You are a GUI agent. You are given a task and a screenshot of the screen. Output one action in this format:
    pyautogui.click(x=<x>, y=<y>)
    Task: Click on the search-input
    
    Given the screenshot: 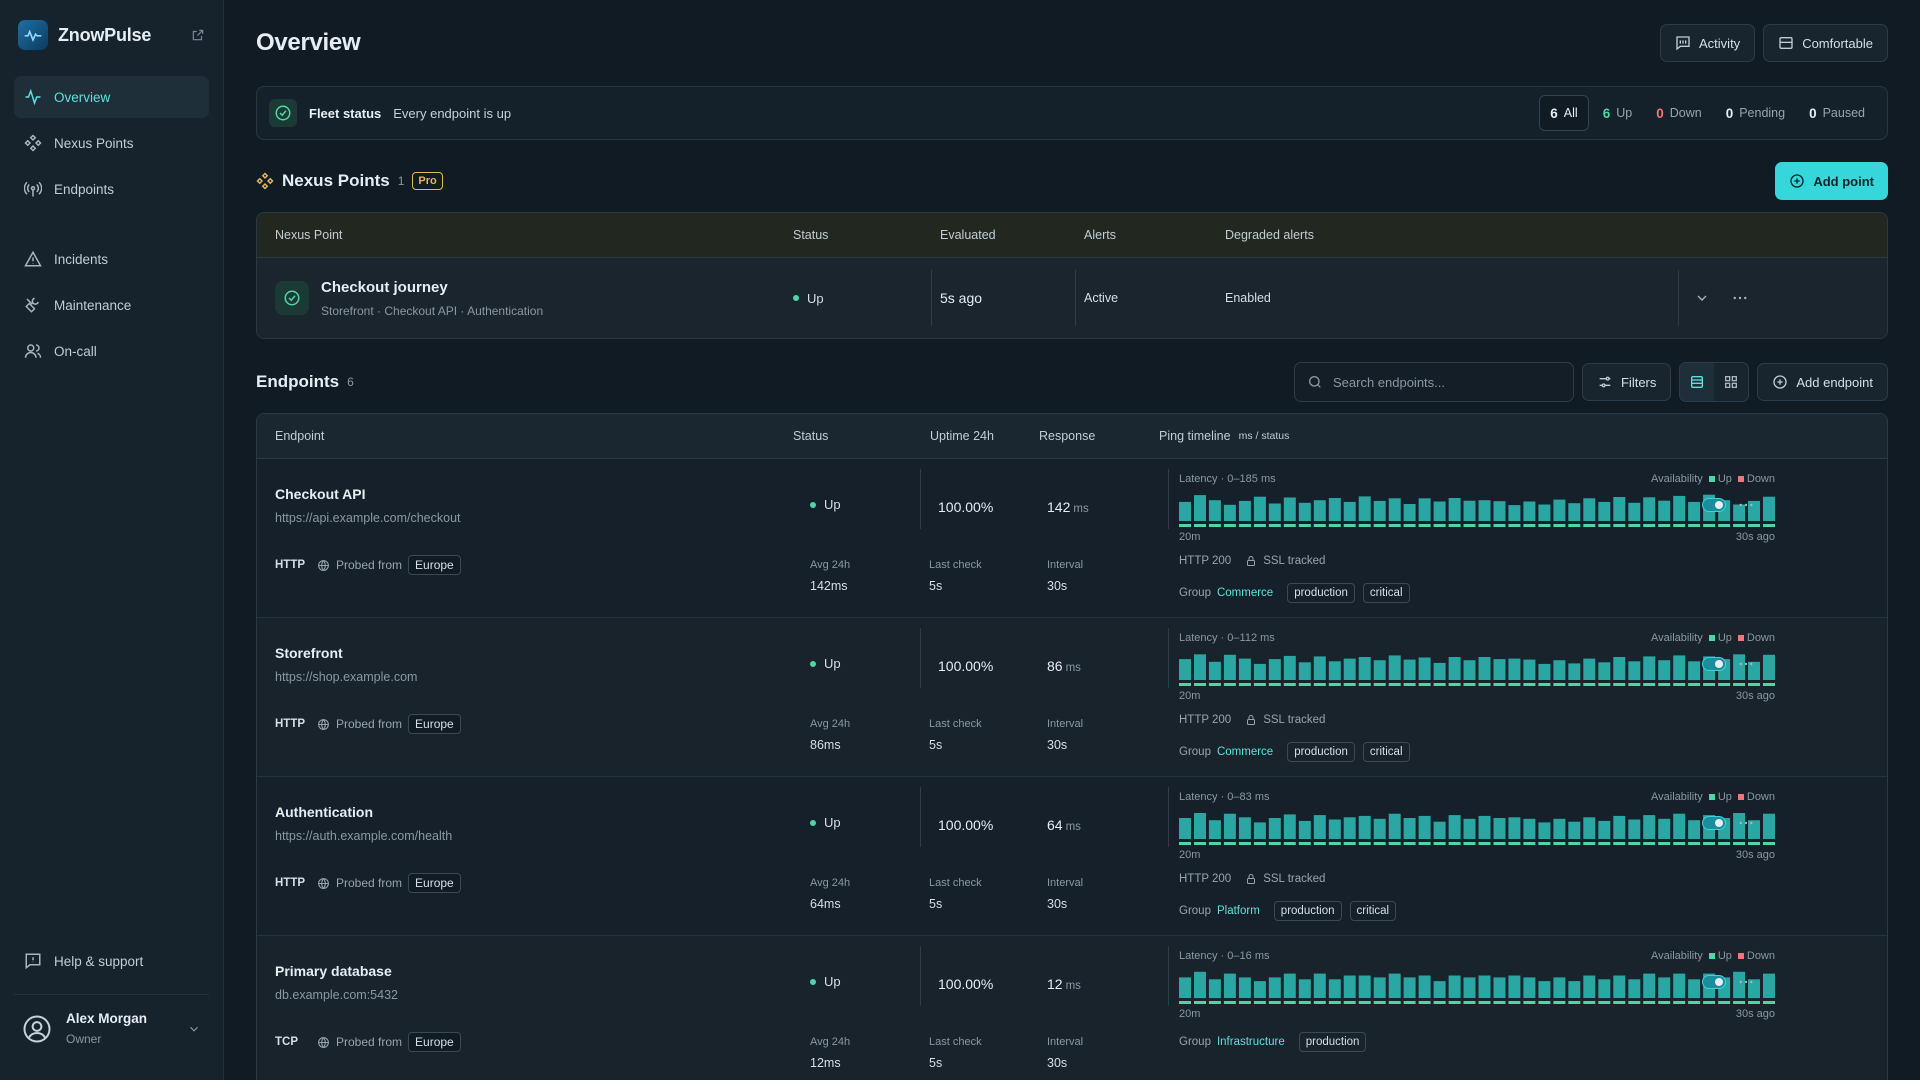 What is the action you would take?
    pyautogui.click(x=1442, y=382)
    